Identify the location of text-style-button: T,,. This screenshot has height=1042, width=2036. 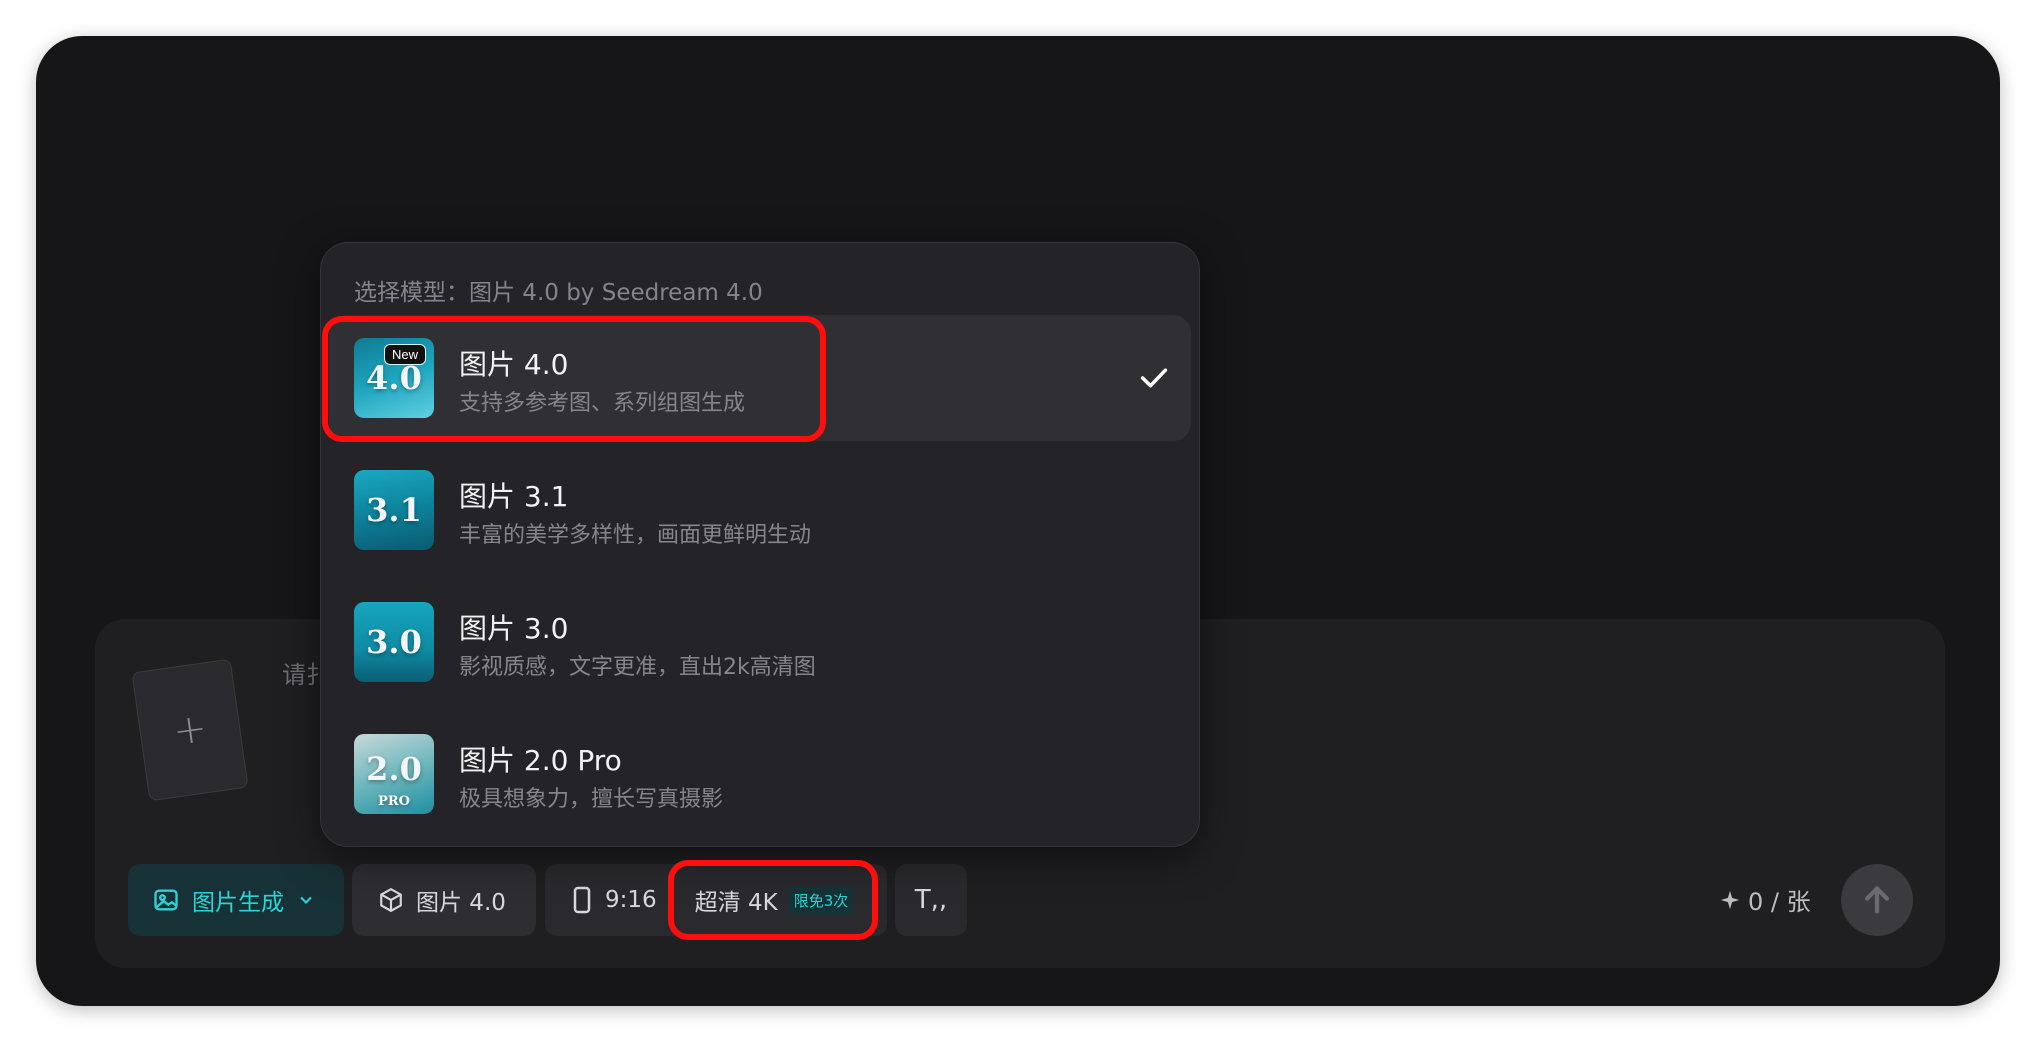
(931, 900).